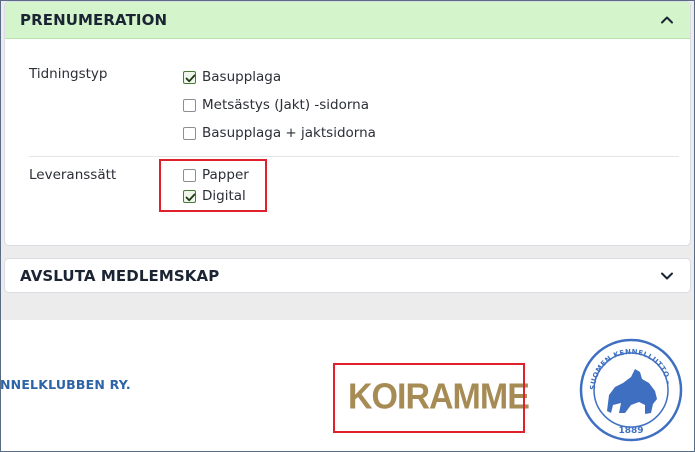 Image resolution: width=695 pixels, height=452 pixels. I want to click on checkbox-basupplaga-jakt, so click(189, 133).